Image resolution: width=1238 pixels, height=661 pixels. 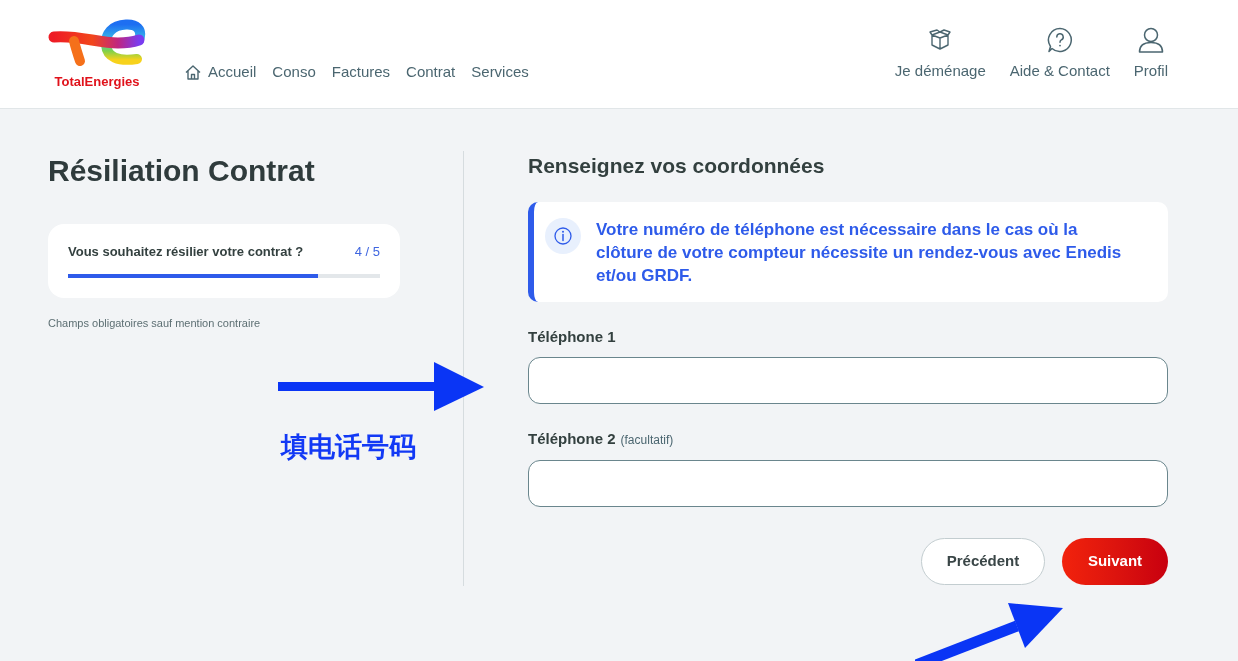 What do you see at coordinates (97, 82) in the screenshot?
I see `brand-wordmark: TotalEnergies` at bounding box center [97, 82].